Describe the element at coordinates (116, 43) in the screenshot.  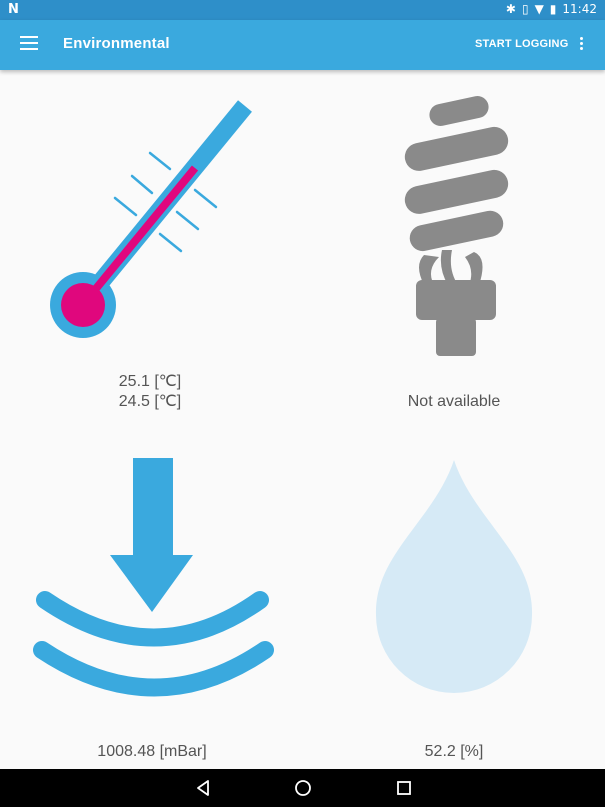
I see `page-title: Environmental` at that location.